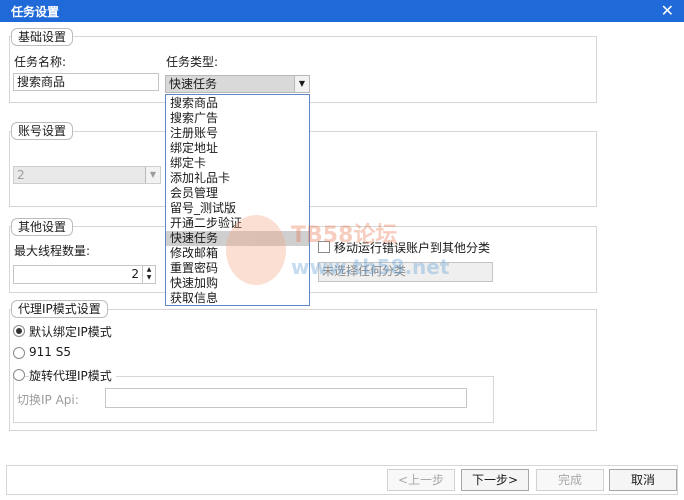 The height and width of the screenshot is (500, 684). What do you see at coordinates (19, 353) in the screenshot?
I see `radio-911-s5` at bounding box center [19, 353].